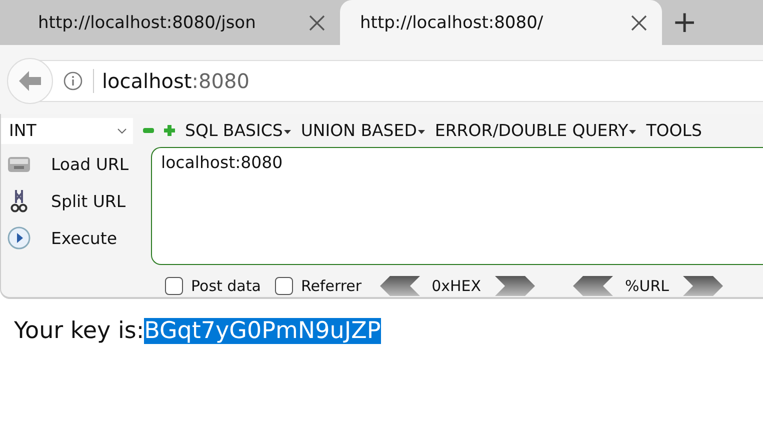  I want to click on checkbox-label: Referrer, so click(331, 286).